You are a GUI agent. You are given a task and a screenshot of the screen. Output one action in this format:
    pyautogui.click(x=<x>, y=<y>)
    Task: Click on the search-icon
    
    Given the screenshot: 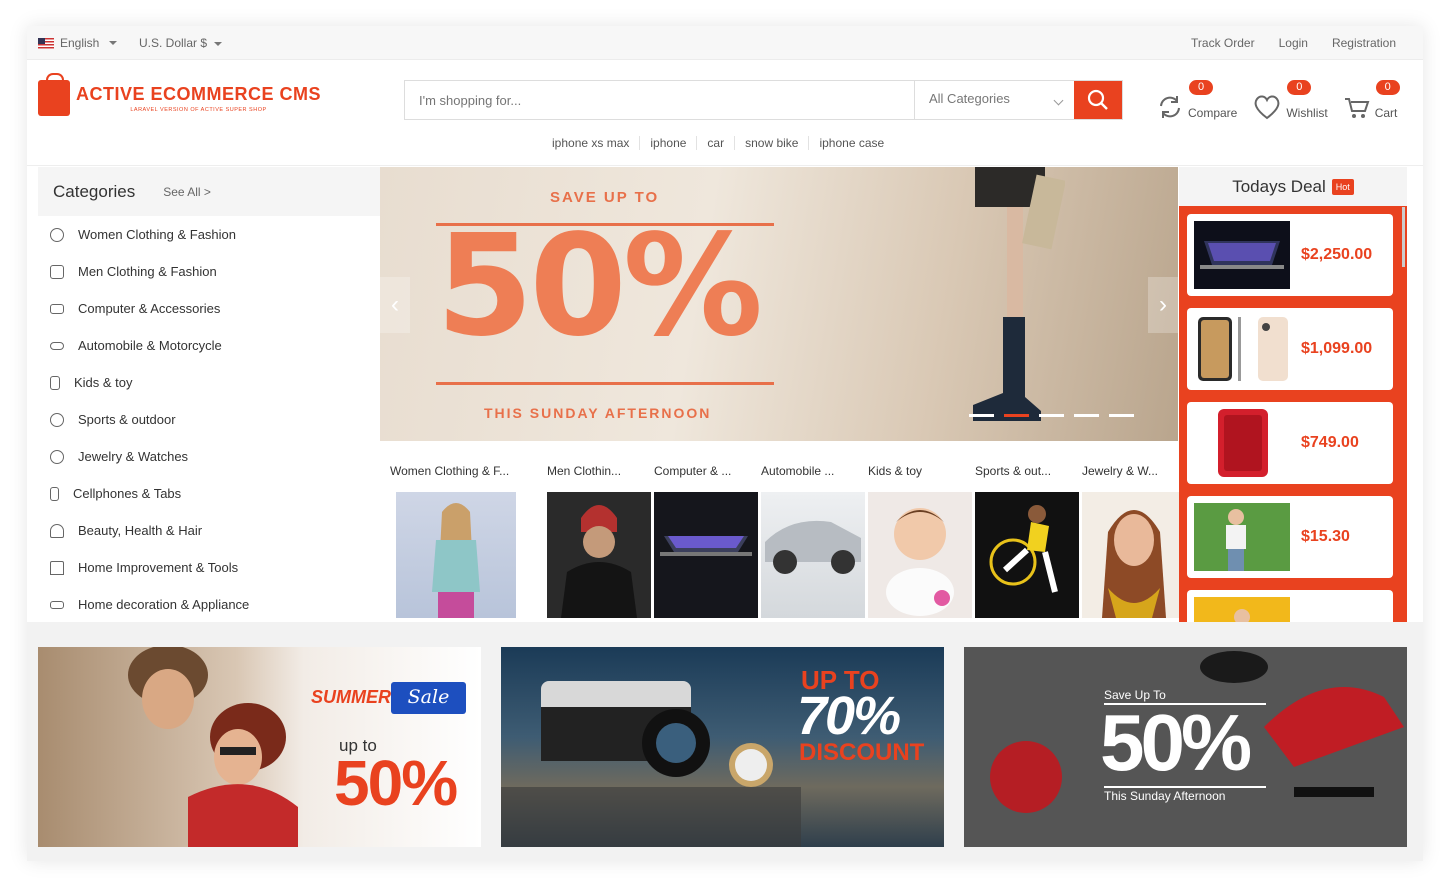 What is the action you would take?
    pyautogui.click(x=1097, y=99)
    